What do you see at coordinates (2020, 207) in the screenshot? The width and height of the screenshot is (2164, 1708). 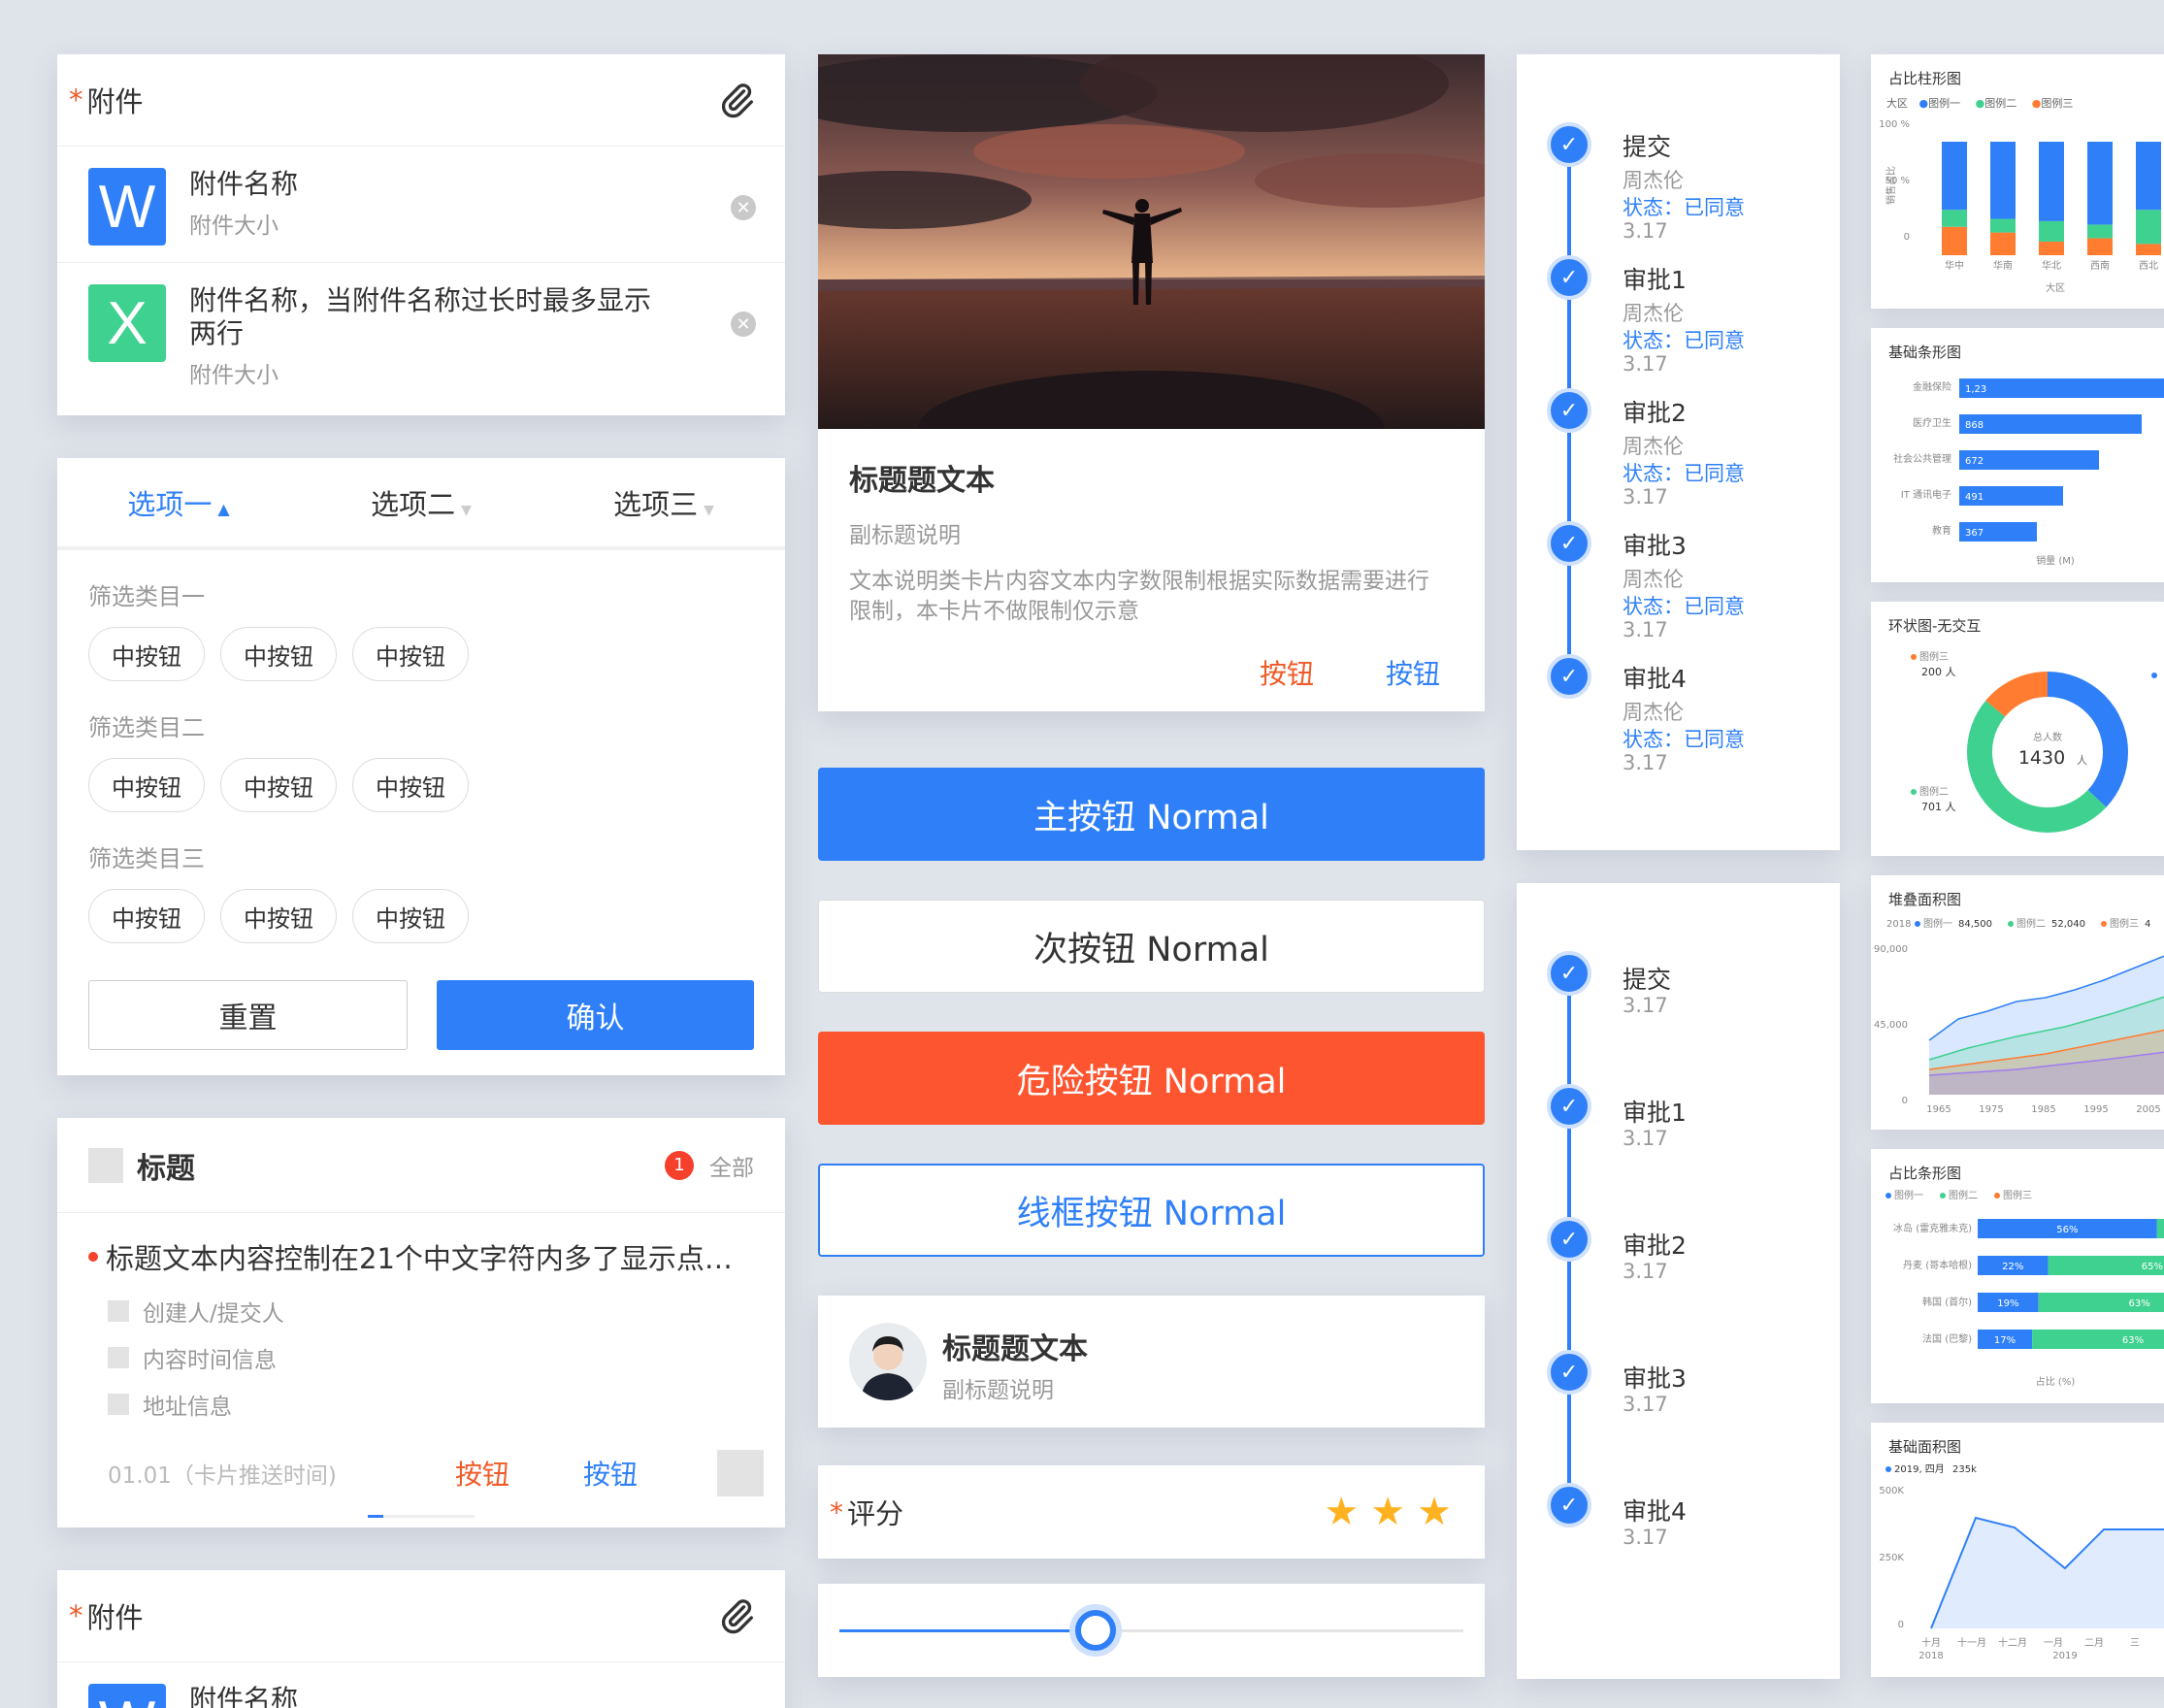 I see `chart-plot: 100 %50 %0销售占比华中 华南 华北 西南 西北大区` at bounding box center [2020, 207].